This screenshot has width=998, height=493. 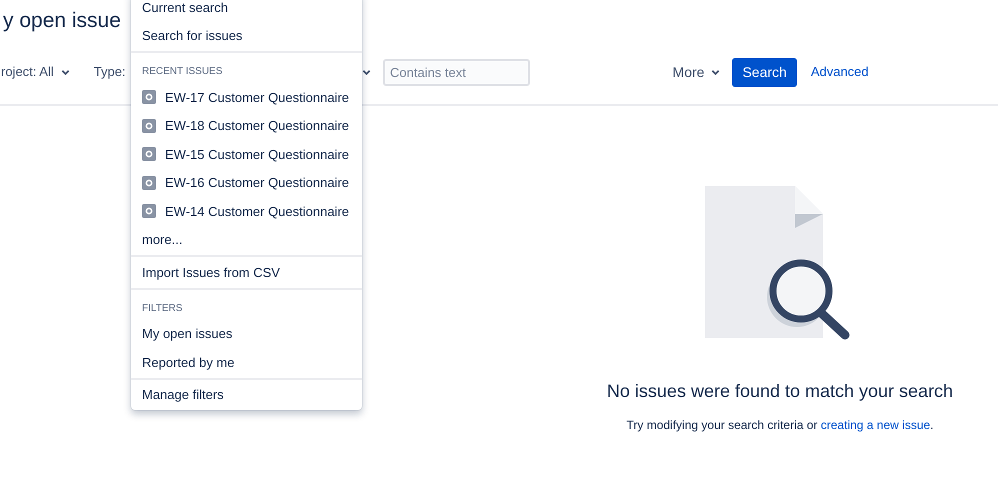 What do you see at coordinates (246, 36) in the screenshot?
I see `menu-item: Search for issues` at bounding box center [246, 36].